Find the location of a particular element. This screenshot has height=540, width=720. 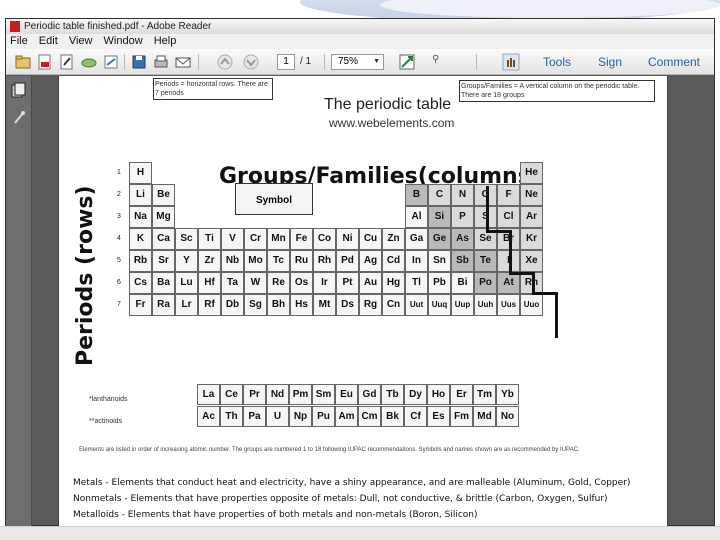

cloud-icon is located at coordinates (89, 62).